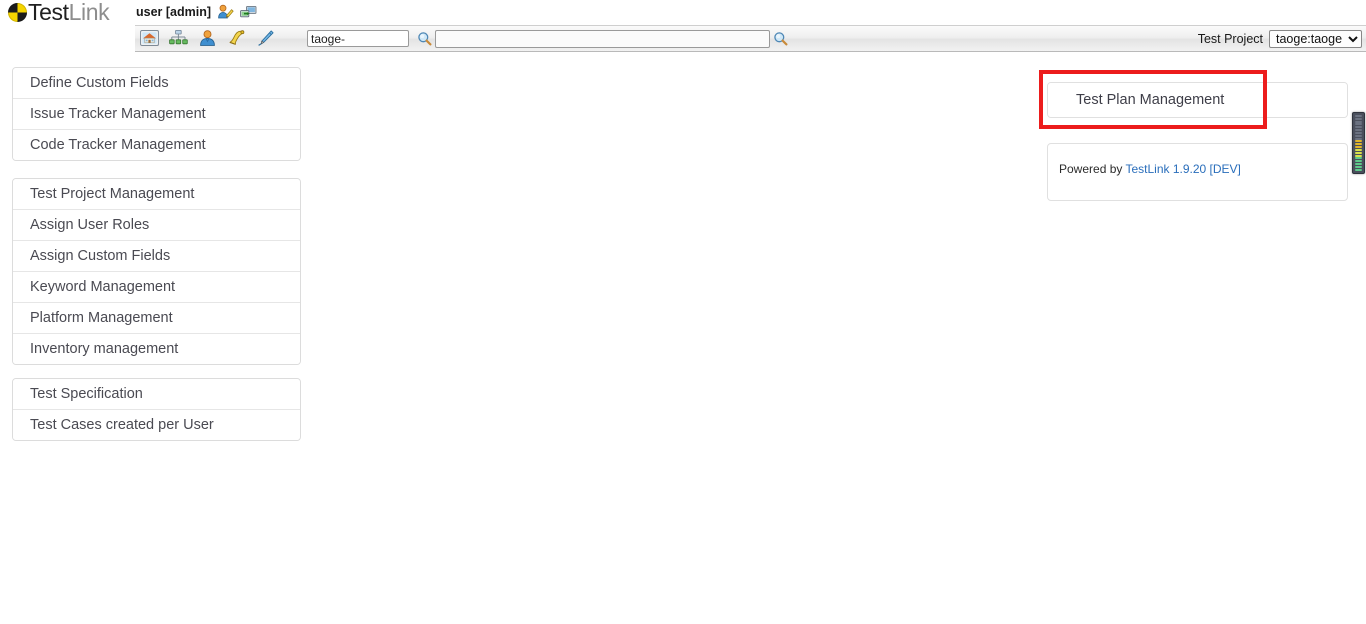 Image resolution: width=1366 pixels, height=624 pixels. I want to click on menu-item-test-project-management: Test Project Management, so click(156, 194).